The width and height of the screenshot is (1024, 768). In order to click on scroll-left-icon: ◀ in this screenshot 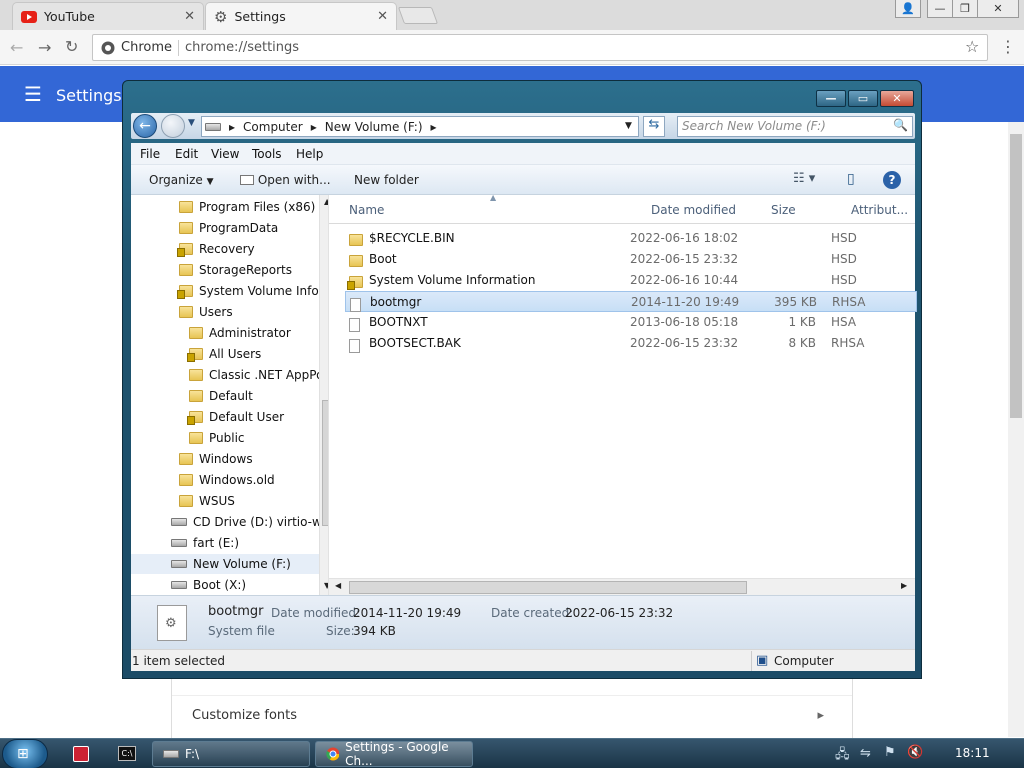, I will do `click(338, 585)`.